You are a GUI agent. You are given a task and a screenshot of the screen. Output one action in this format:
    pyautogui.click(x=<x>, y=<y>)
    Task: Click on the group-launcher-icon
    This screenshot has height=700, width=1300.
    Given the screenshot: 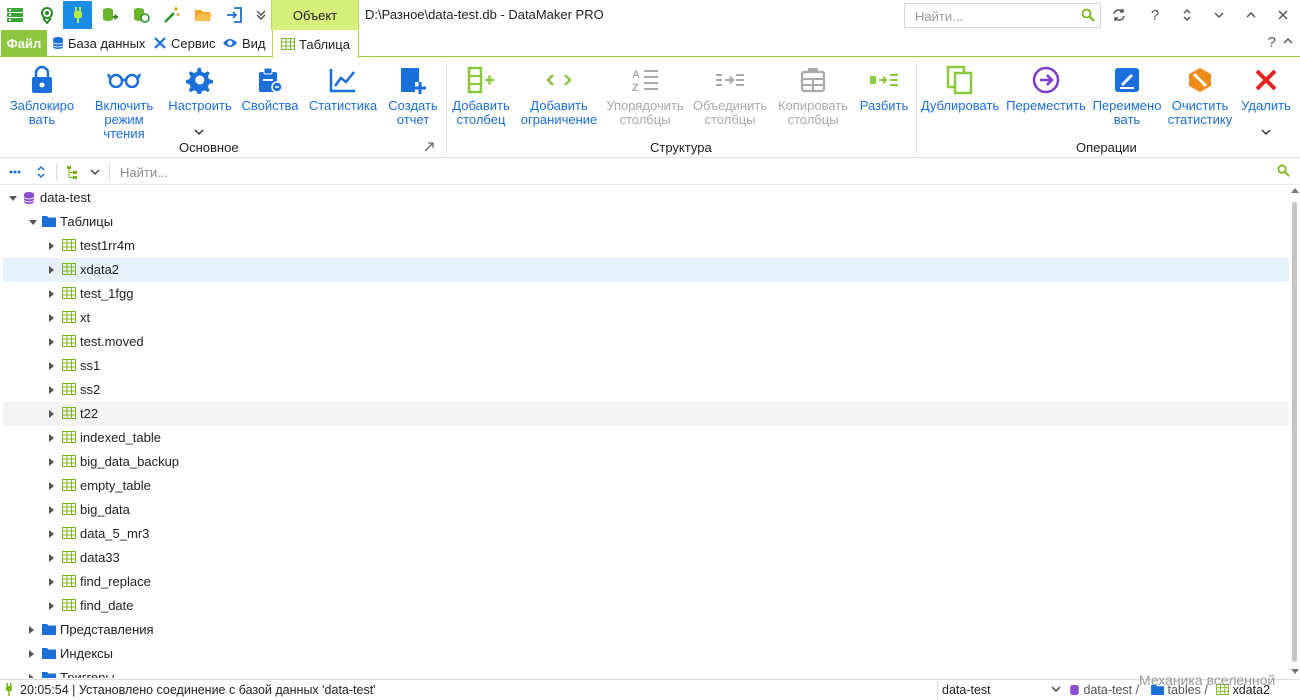 What is the action you would take?
    pyautogui.click(x=429, y=148)
    